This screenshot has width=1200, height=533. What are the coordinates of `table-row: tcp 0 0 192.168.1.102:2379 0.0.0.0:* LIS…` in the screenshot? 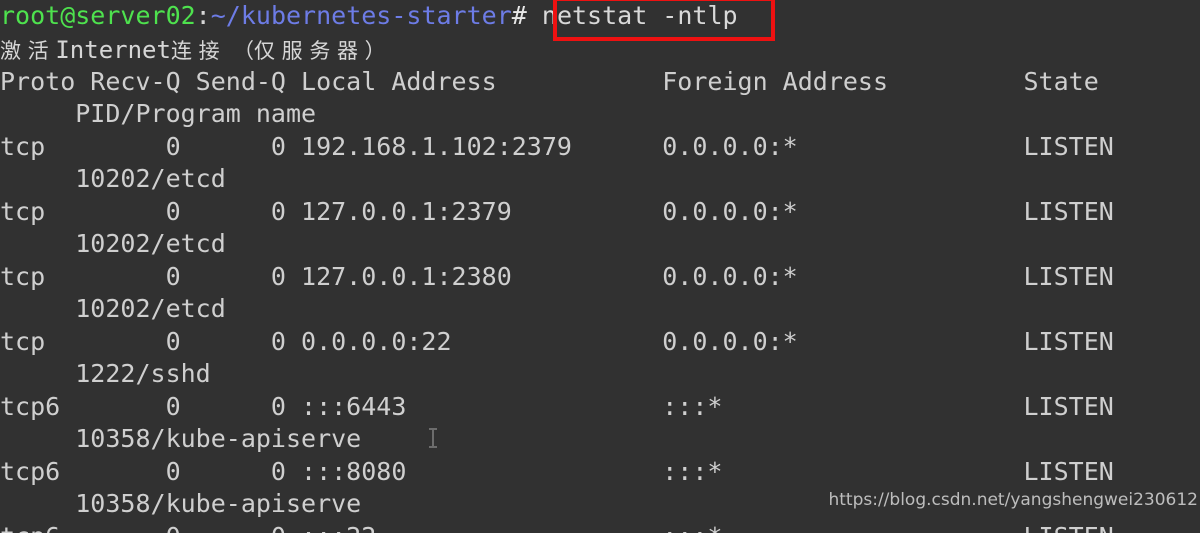 It's located at (557, 146).